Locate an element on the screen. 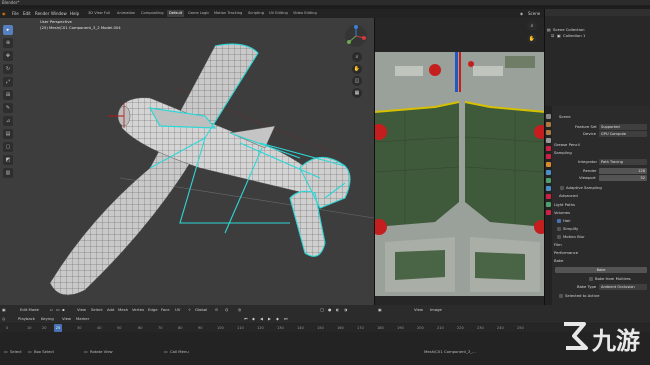 The height and width of the screenshot is (365, 650). menu-edge: Edge is located at coordinates (153, 309).